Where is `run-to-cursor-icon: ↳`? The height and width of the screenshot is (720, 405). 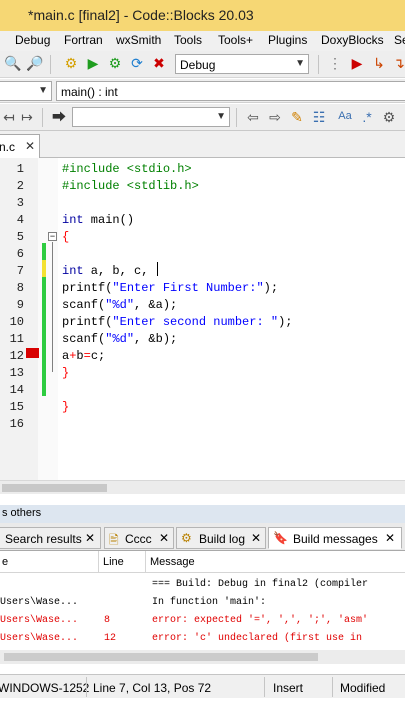
run-to-cursor-icon: ↳ is located at coordinates (379, 63).